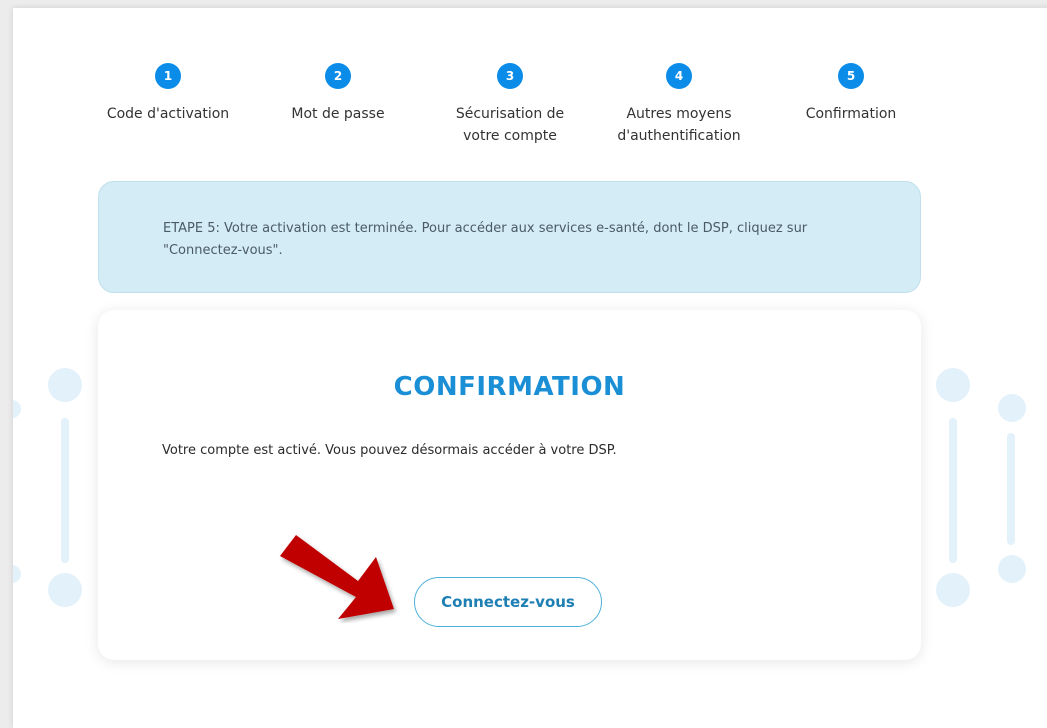  Describe the element at coordinates (338, 114) in the screenshot. I see `step-label: Mot de passe` at that location.